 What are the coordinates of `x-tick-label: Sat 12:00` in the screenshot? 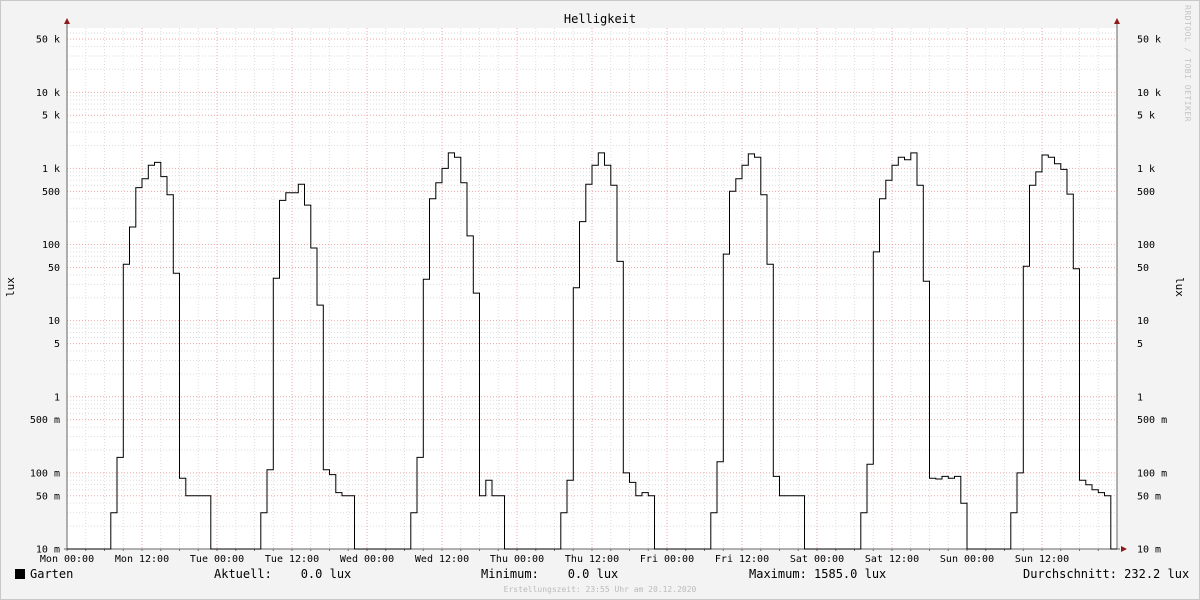 It's located at (892, 559).